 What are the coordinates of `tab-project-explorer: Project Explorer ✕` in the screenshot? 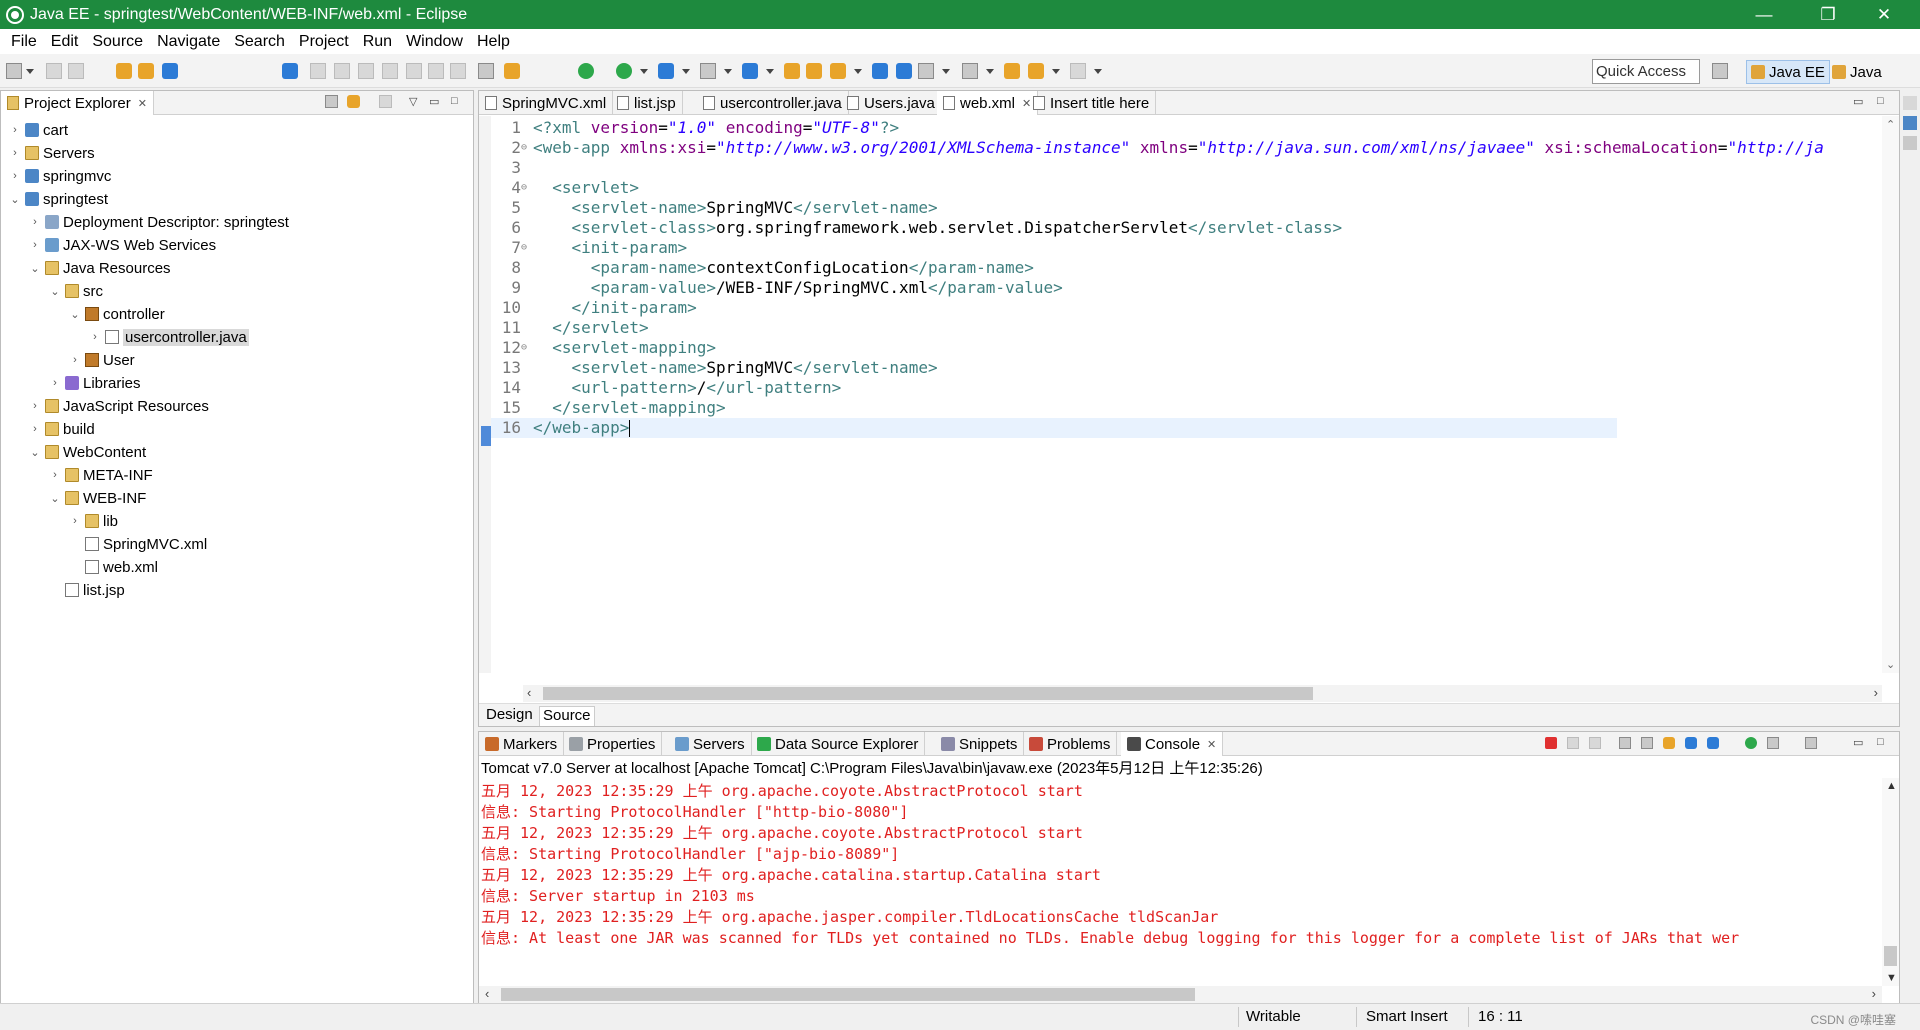 It's located at (77, 103).